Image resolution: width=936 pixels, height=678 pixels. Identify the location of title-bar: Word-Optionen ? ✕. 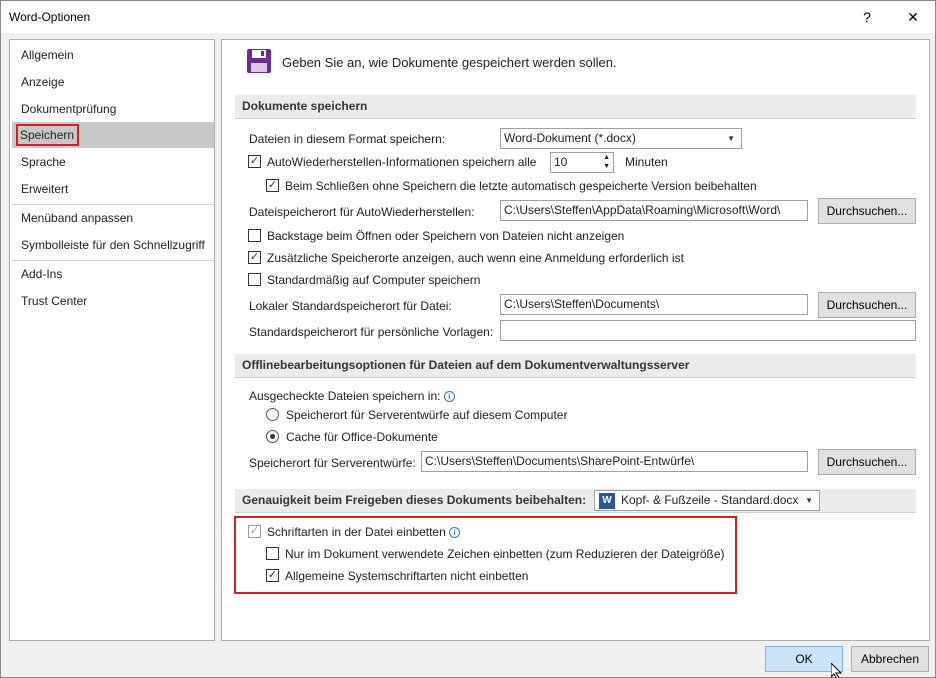
(468, 17).